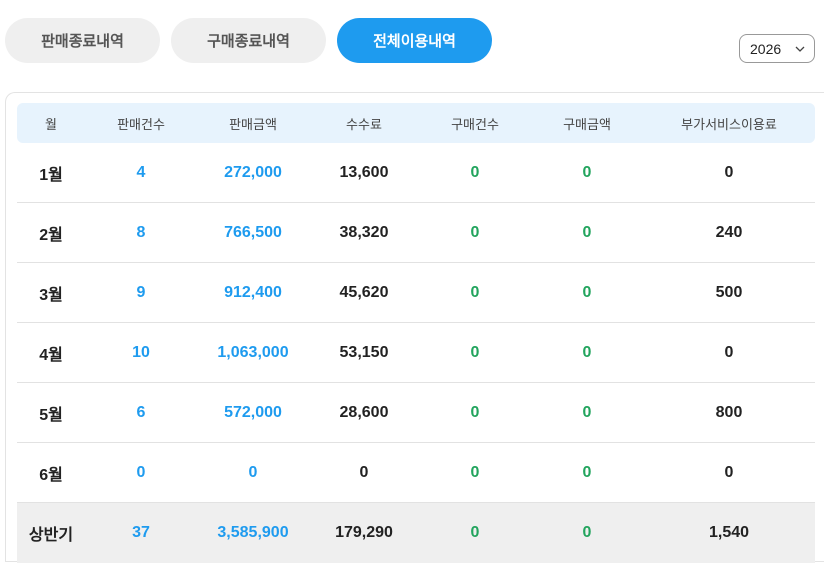  What do you see at coordinates (141, 124) in the screenshot?
I see `column-header-sales-count: 판매건수` at bounding box center [141, 124].